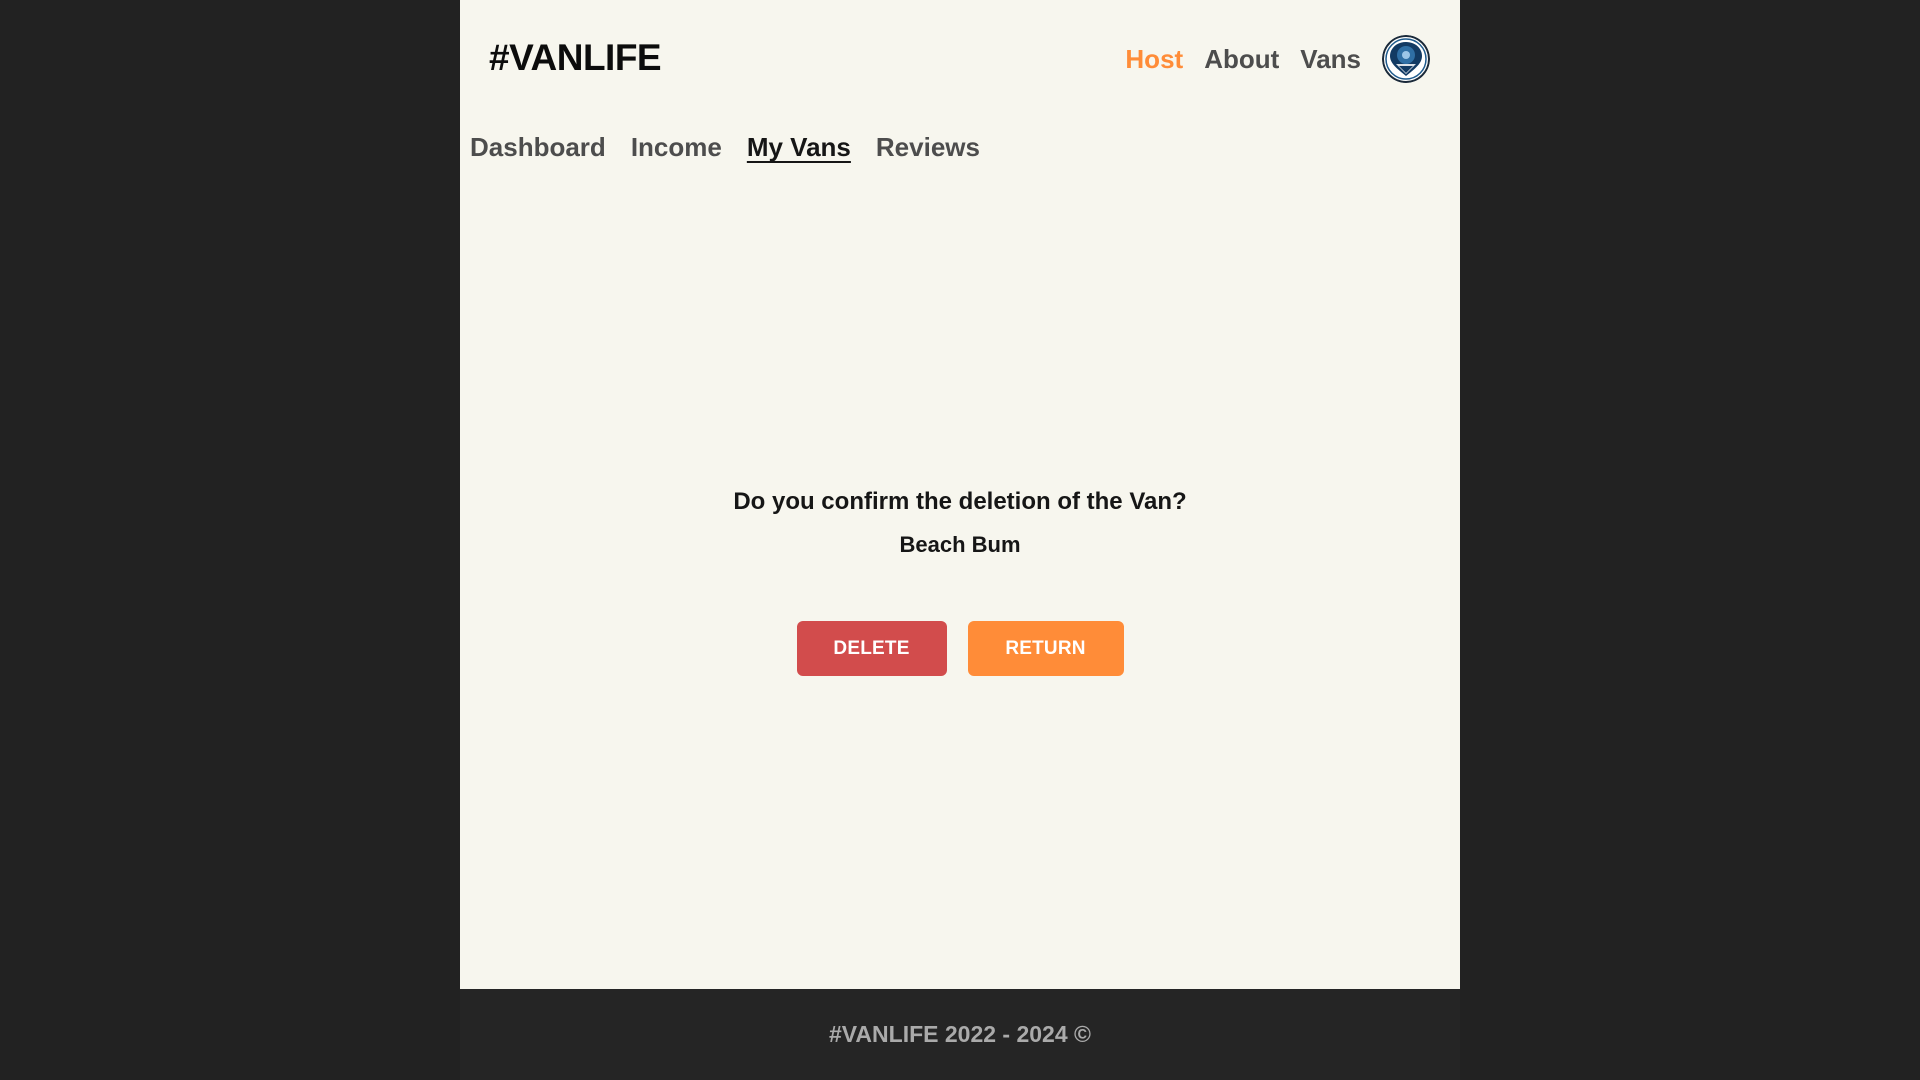 This screenshot has width=1920, height=1080. Describe the element at coordinates (960, 544) in the screenshot. I see `van-name: Beach Bum` at that location.